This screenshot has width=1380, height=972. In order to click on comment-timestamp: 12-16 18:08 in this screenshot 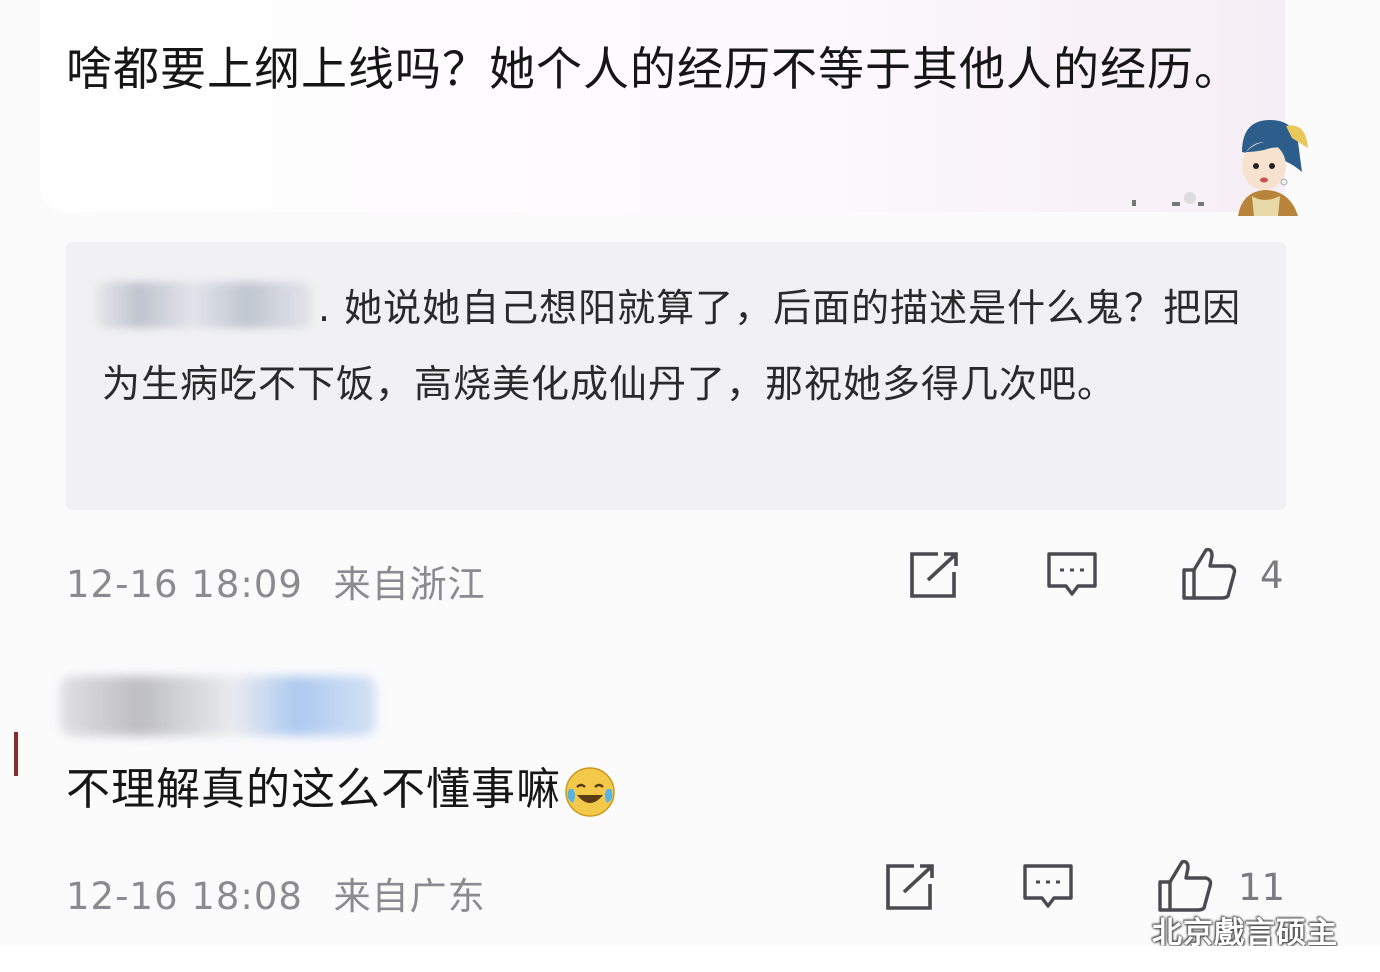, I will do `click(184, 896)`.